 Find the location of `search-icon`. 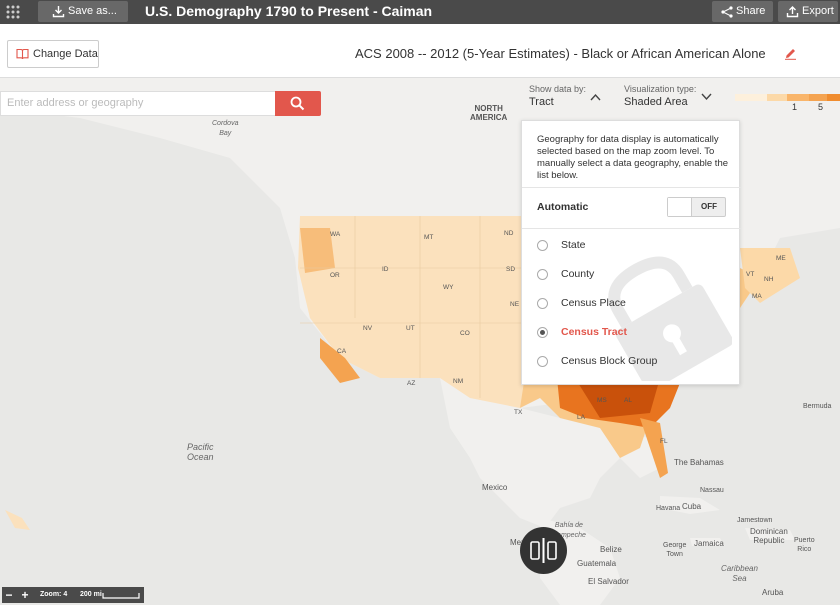

search-icon is located at coordinates (297, 103).